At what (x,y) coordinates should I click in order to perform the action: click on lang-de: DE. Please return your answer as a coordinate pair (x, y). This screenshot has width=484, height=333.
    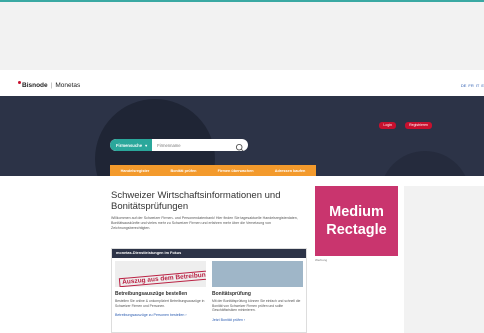
    Looking at the image, I should click on (464, 85).